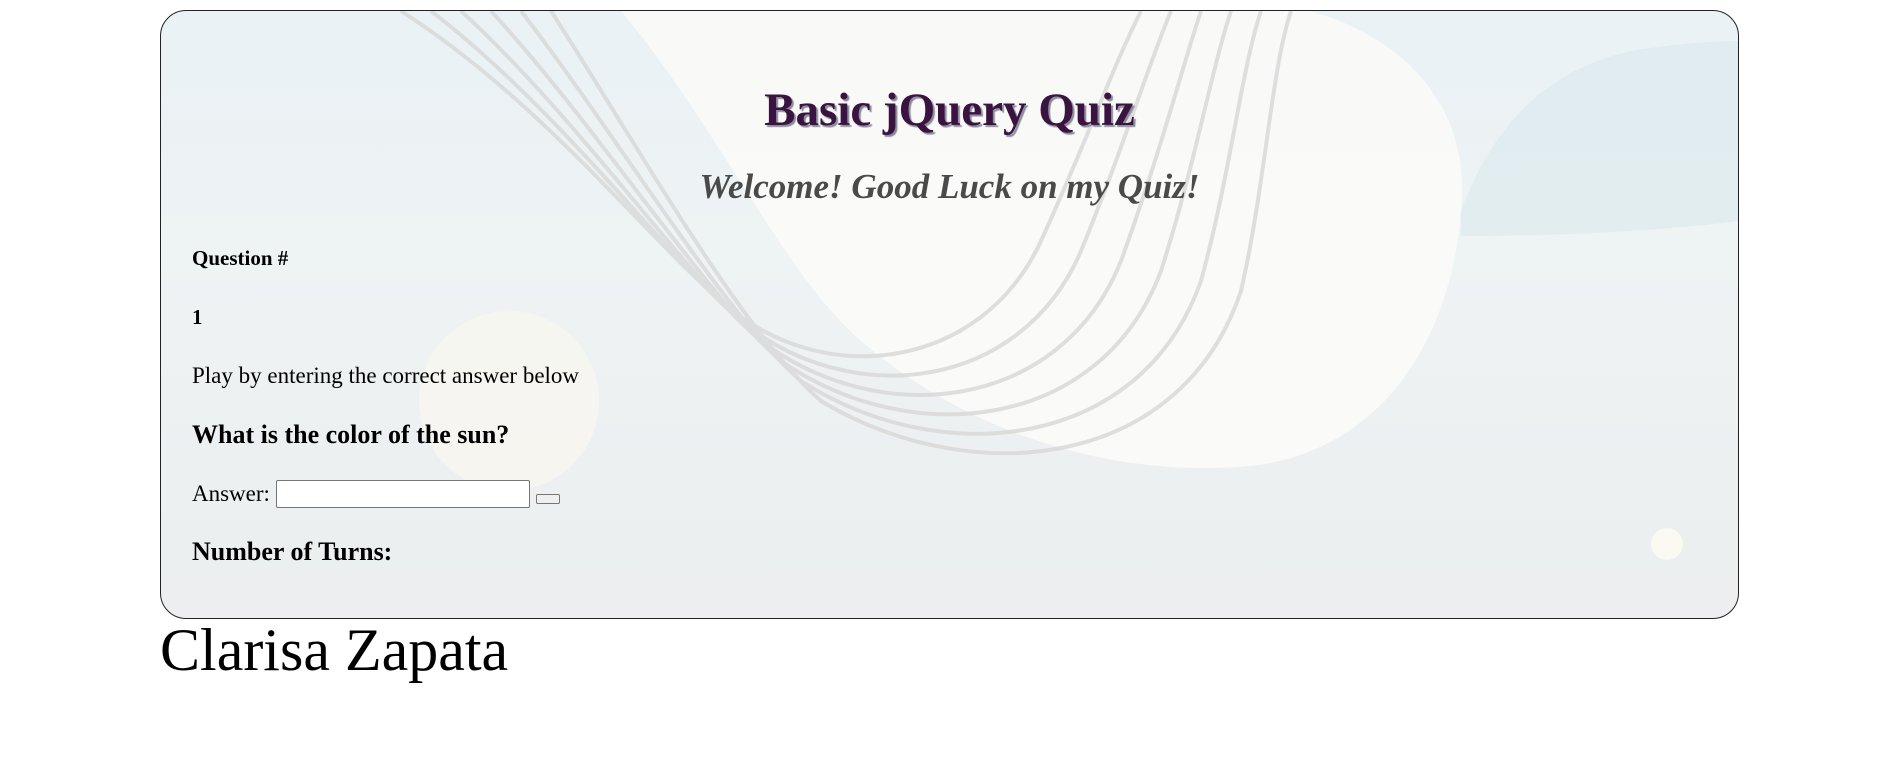 The image size is (1883, 770). What do you see at coordinates (231, 493) in the screenshot?
I see `answer-label: Answer:` at bounding box center [231, 493].